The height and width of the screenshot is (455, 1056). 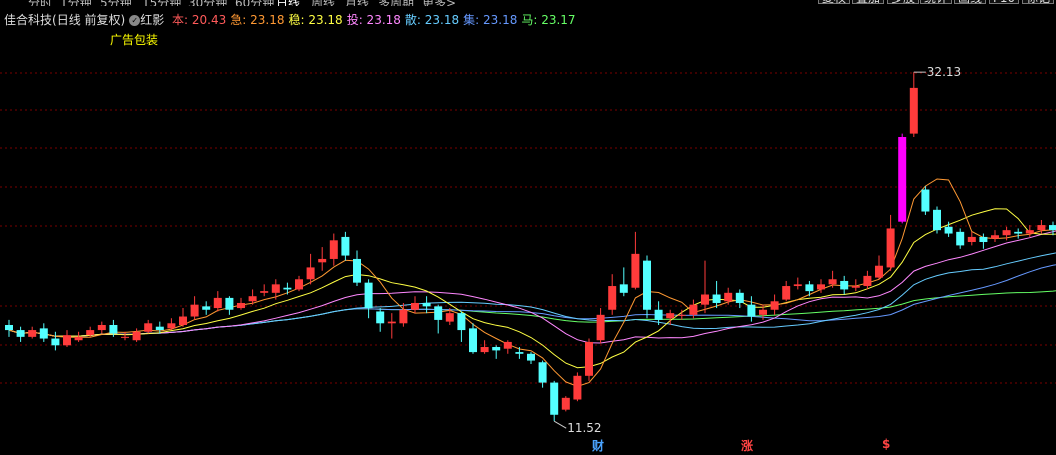 I want to click on low-marker-line, so click(x=560, y=424).